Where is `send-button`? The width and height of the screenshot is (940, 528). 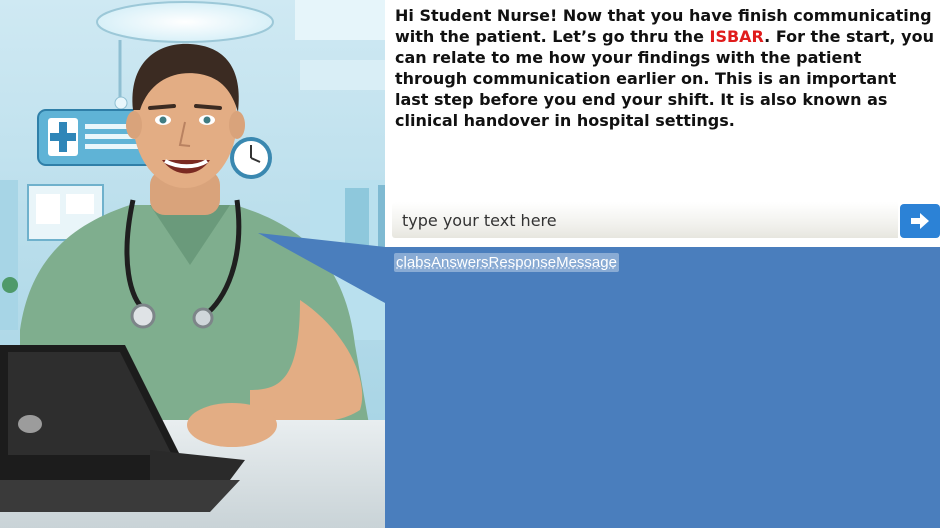 send-button is located at coordinates (920, 221).